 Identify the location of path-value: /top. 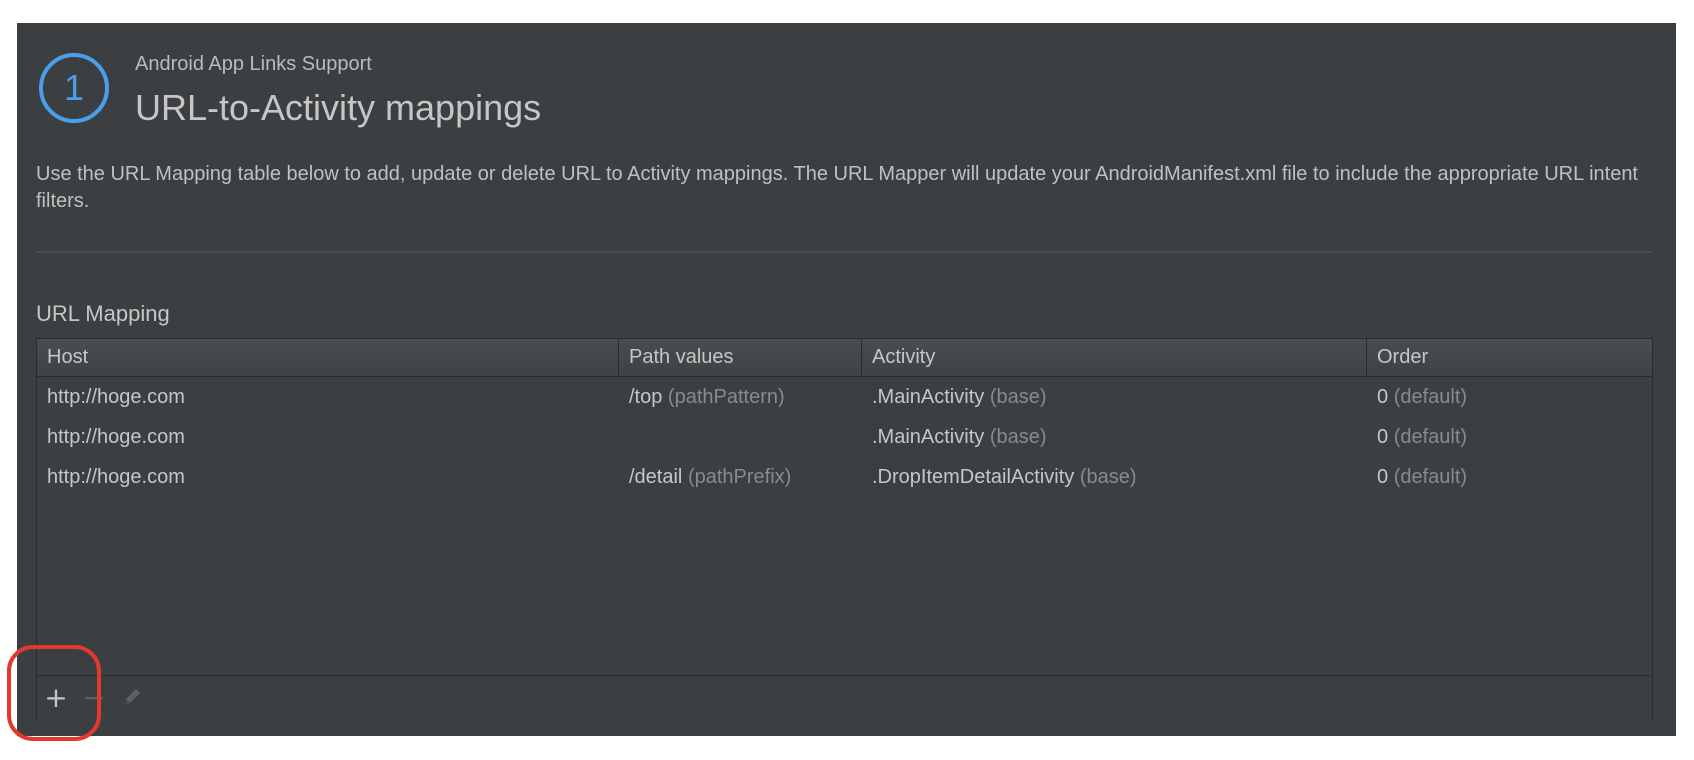
(646, 397).